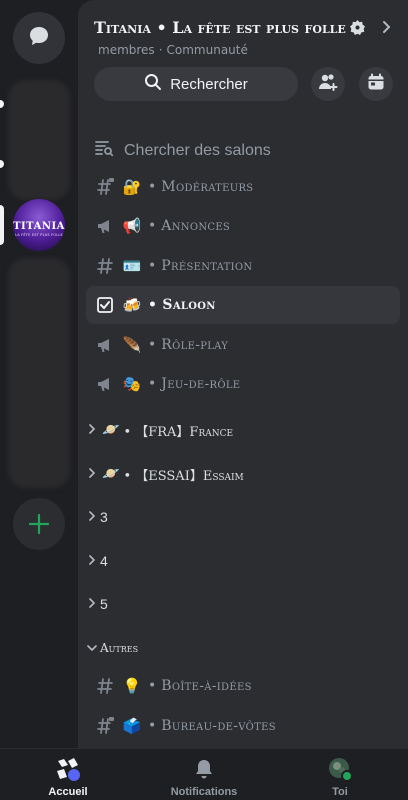 The image size is (408, 800). Describe the element at coordinates (220, 27) in the screenshot. I see `server-name: Titania • La fête est plus folle` at that location.